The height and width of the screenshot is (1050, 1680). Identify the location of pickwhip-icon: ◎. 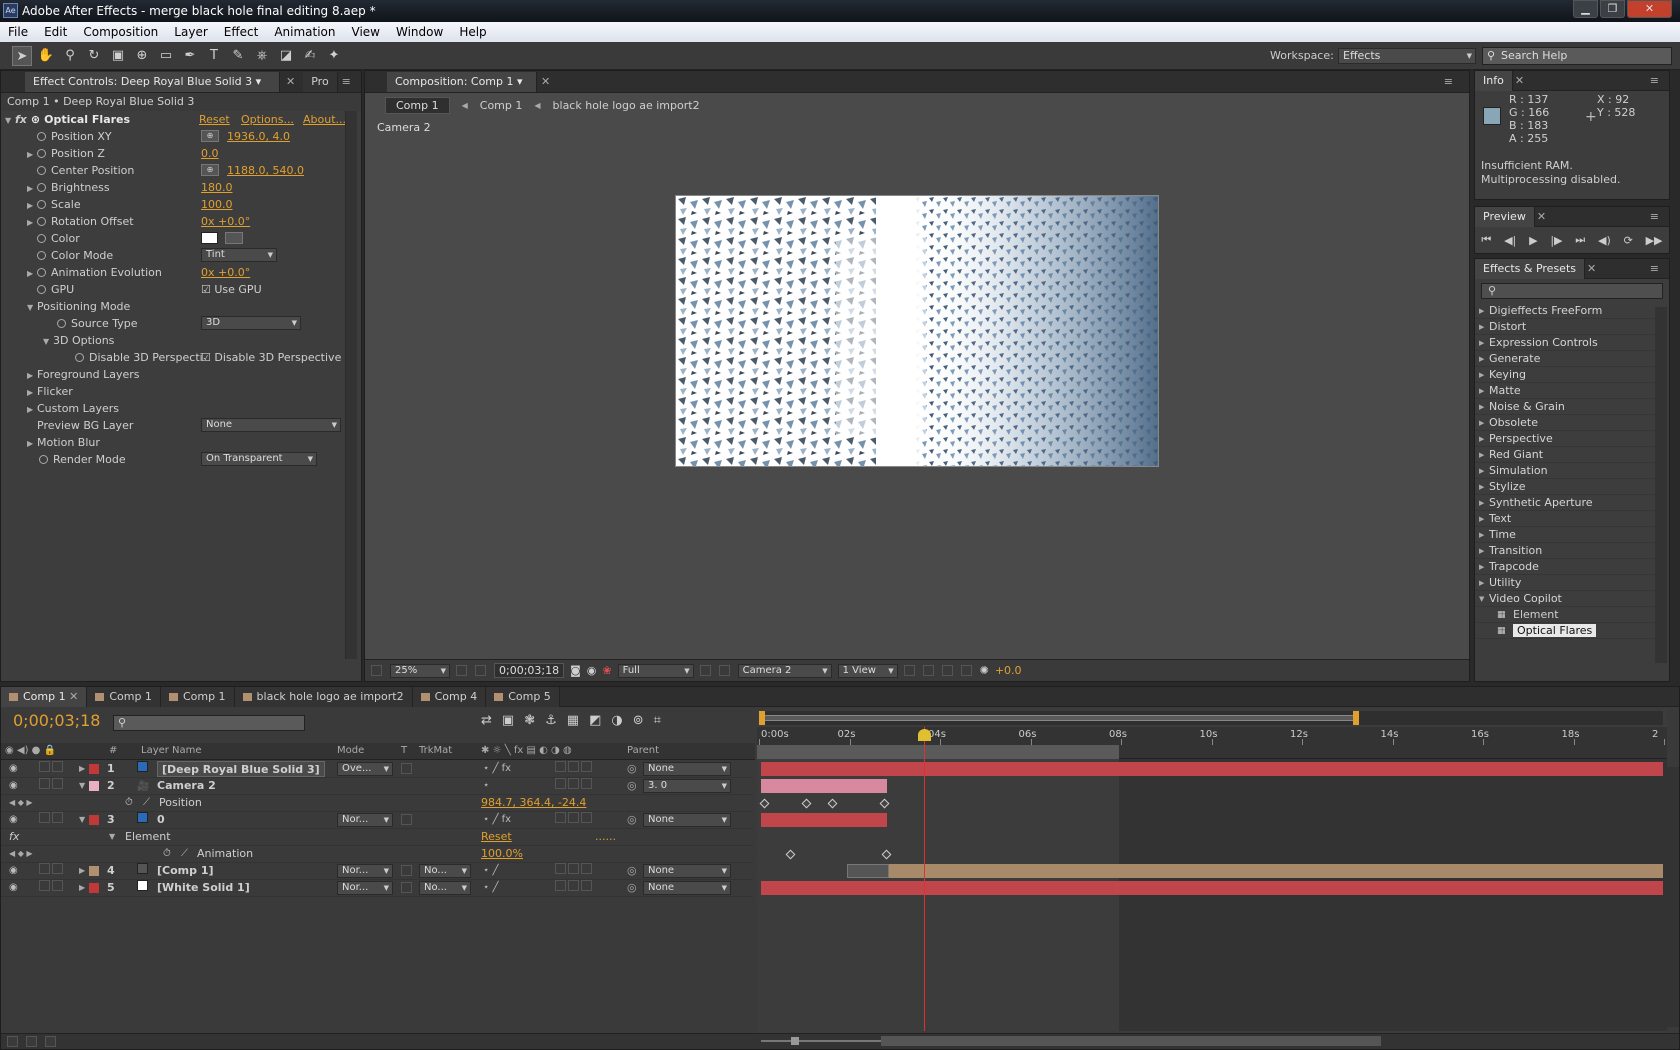
(632, 871).